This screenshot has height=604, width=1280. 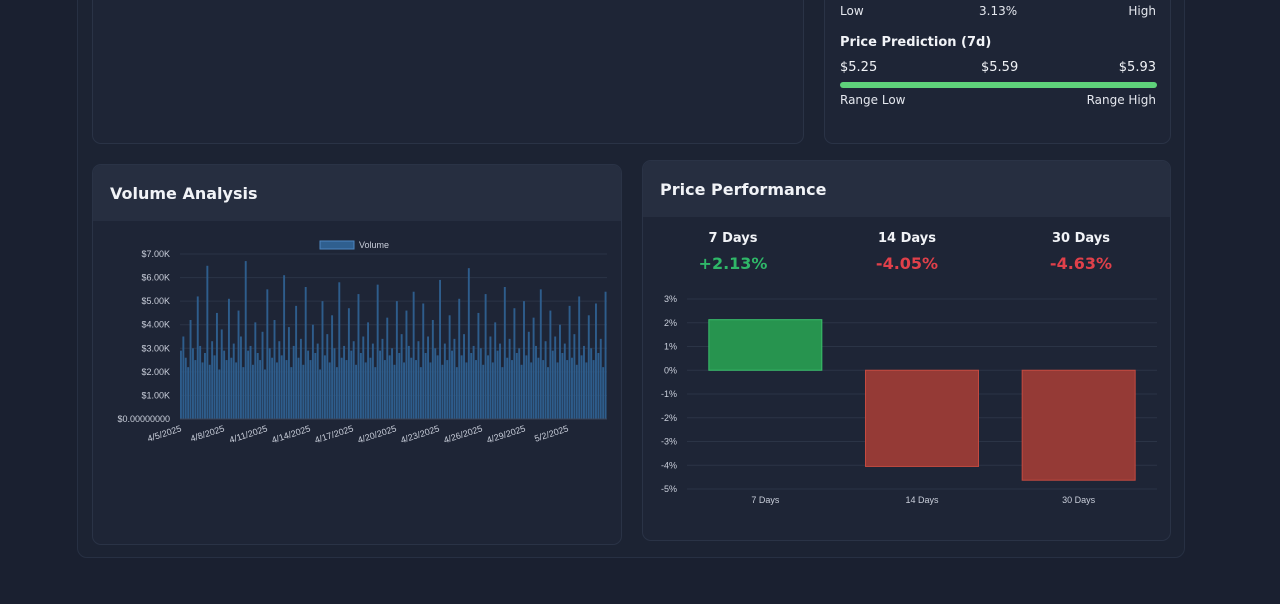 What do you see at coordinates (155, 254) in the screenshot?
I see `y-tick-label: $7.00K` at bounding box center [155, 254].